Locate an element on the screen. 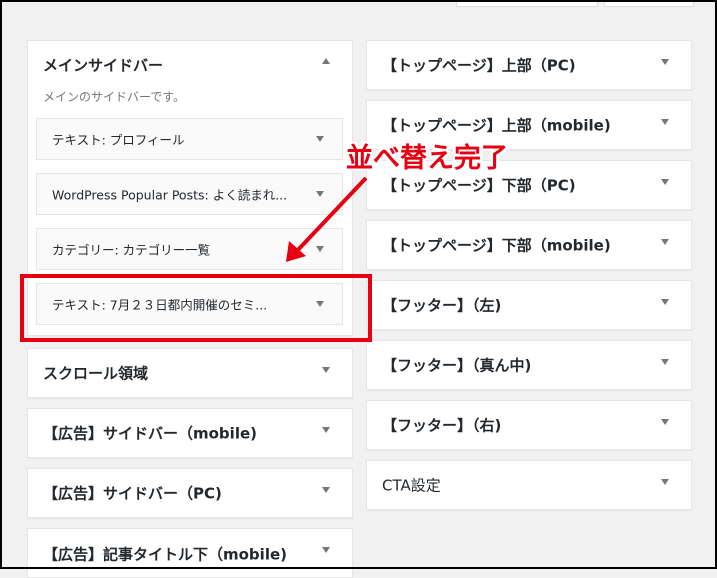 Image resolution: width=717 pixels, height=578 pixels. widget-area-ad-sidebar-mobile: 【広告】サイドバー（mobile) is located at coordinates (190, 433).